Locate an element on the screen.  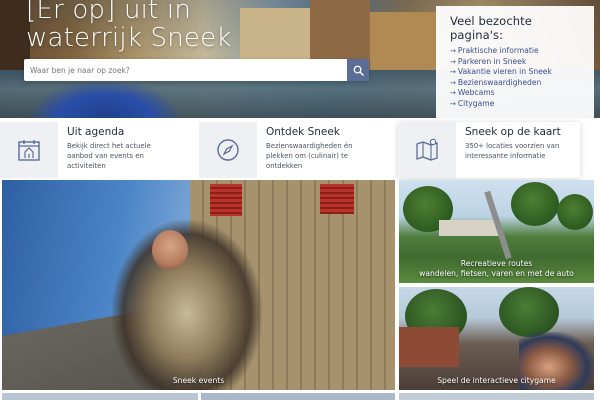
popular-link: → Praktische informatie is located at coordinates (517, 51).